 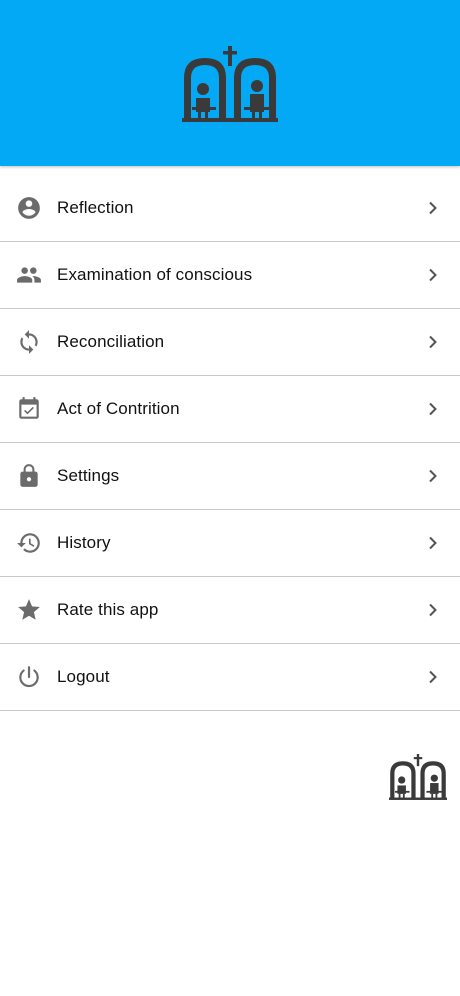 What do you see at coordinates (29, 208) in the screenshot?
I see `account-circle-icon` at bounding box center [29, 208].